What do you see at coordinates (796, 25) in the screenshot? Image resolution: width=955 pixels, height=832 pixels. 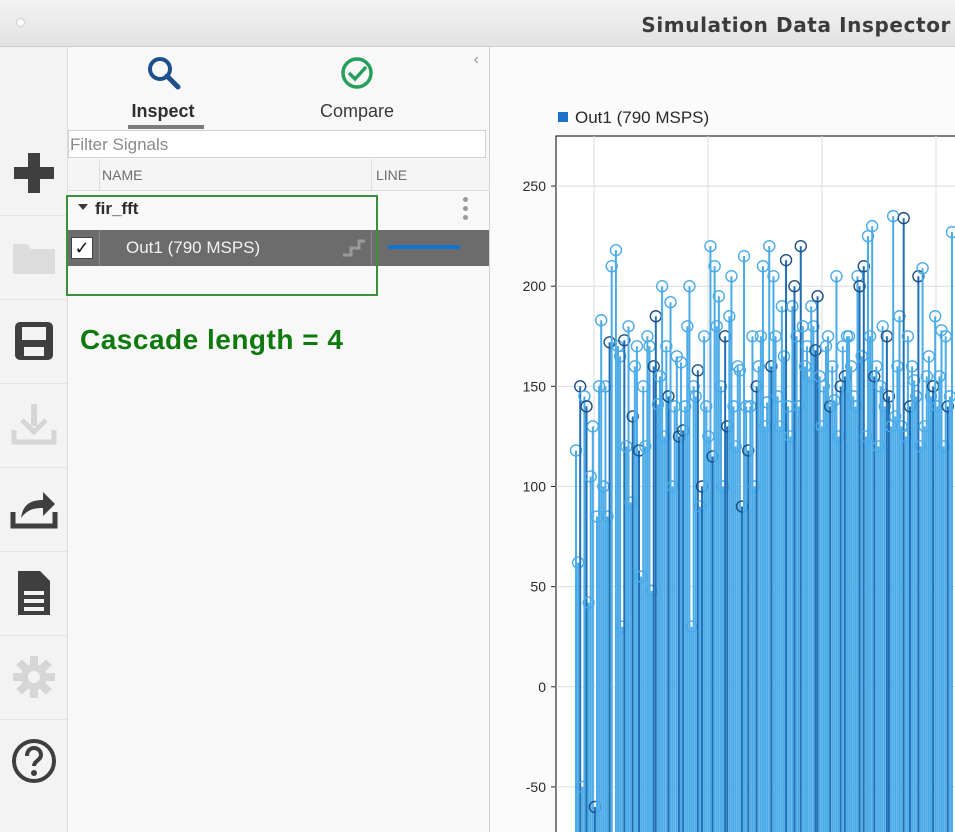 I see `window-title: Simulation Data Inspector` at bounding box center [796, 25].